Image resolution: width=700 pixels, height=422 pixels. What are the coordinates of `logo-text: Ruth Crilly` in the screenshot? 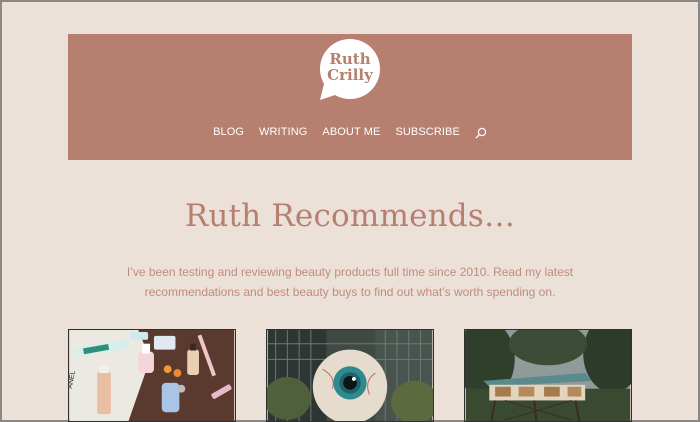 It's located at (350, 67).